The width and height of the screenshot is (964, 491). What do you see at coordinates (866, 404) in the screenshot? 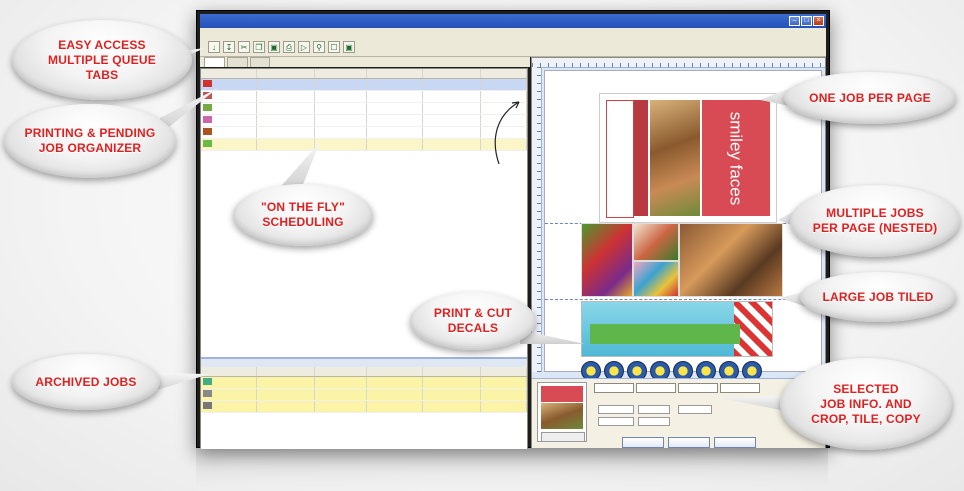
I see `callout-selected-job-info: SELECTED JOB INFO. AND CROP, TILE, COPY` at bounding box center [866, 404].